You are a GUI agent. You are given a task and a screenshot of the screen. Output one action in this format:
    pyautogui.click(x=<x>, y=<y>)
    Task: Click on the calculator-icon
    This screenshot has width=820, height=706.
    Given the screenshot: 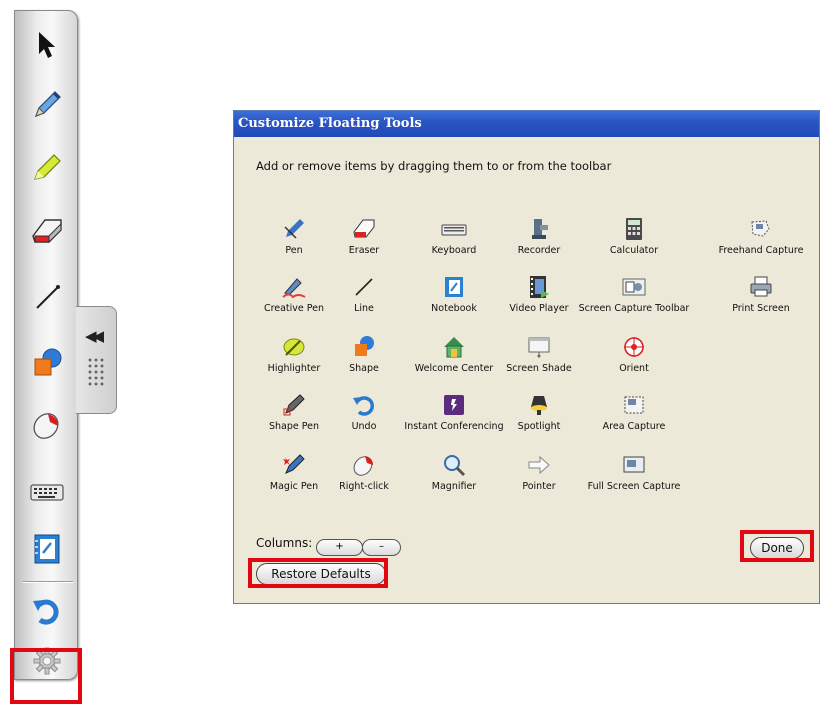 What is the action you would take?
    pyautogui.click(x=634, y=229)
    